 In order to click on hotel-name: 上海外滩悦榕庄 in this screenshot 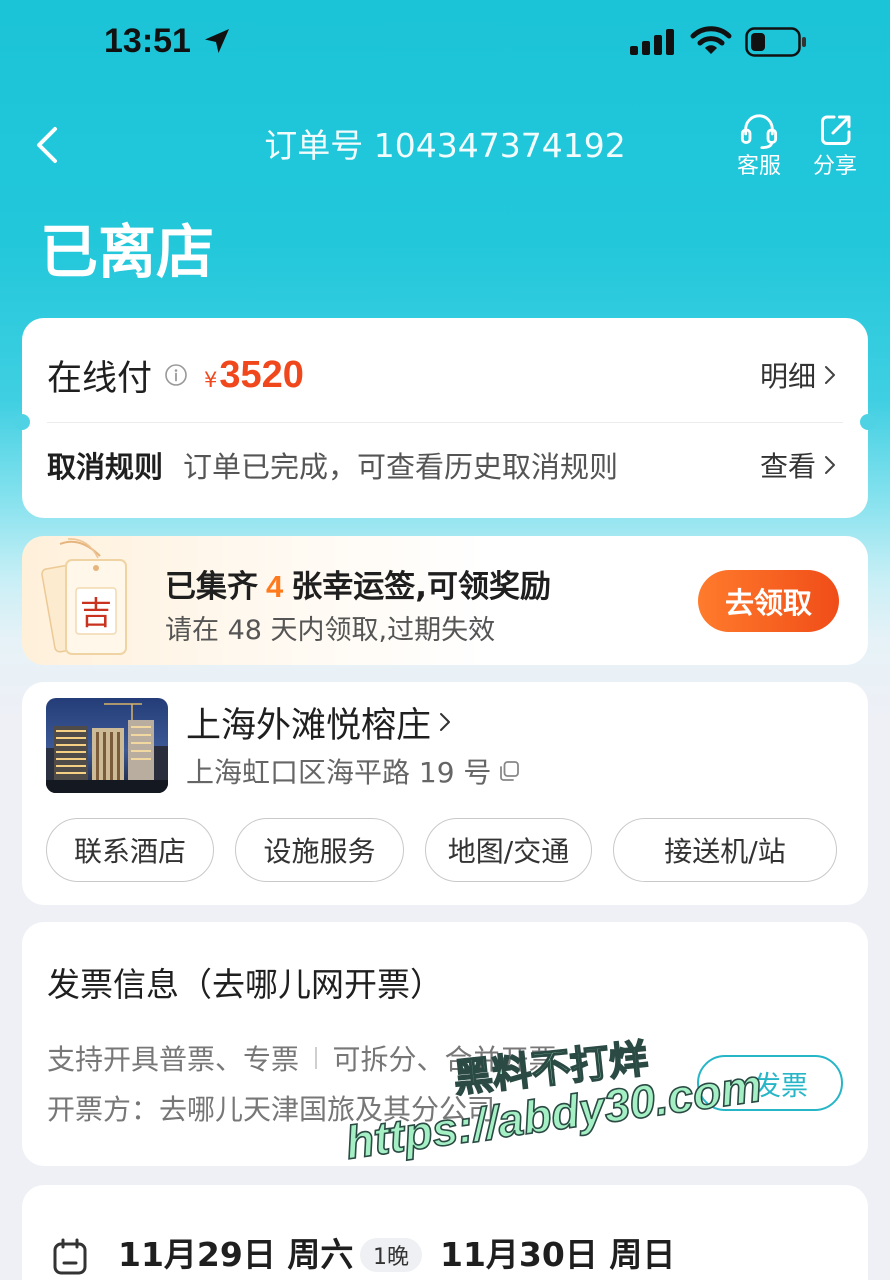, I will do `click(309, 725)`.